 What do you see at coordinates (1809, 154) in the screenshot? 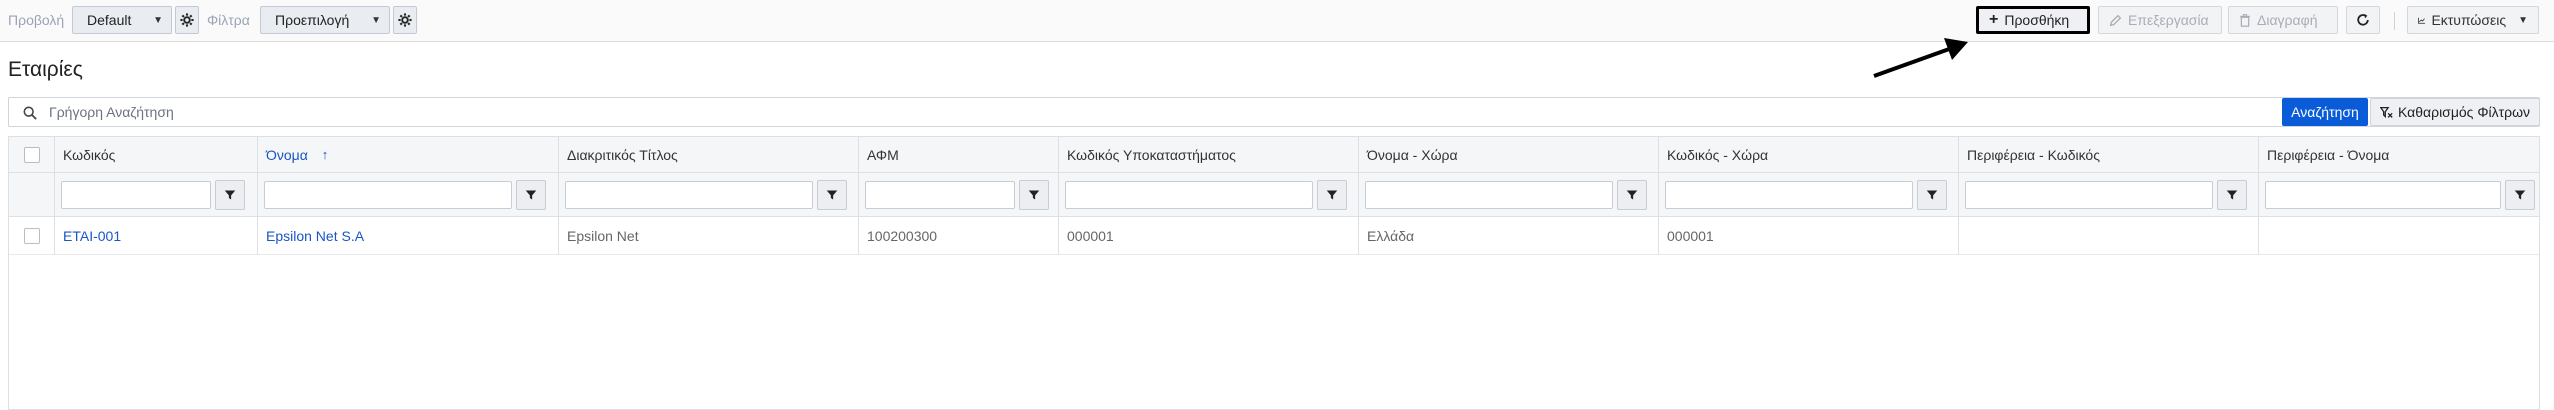
I see `column-header-country-code: Κωδικός - Χώρα` at bounding box center [1809, 154].